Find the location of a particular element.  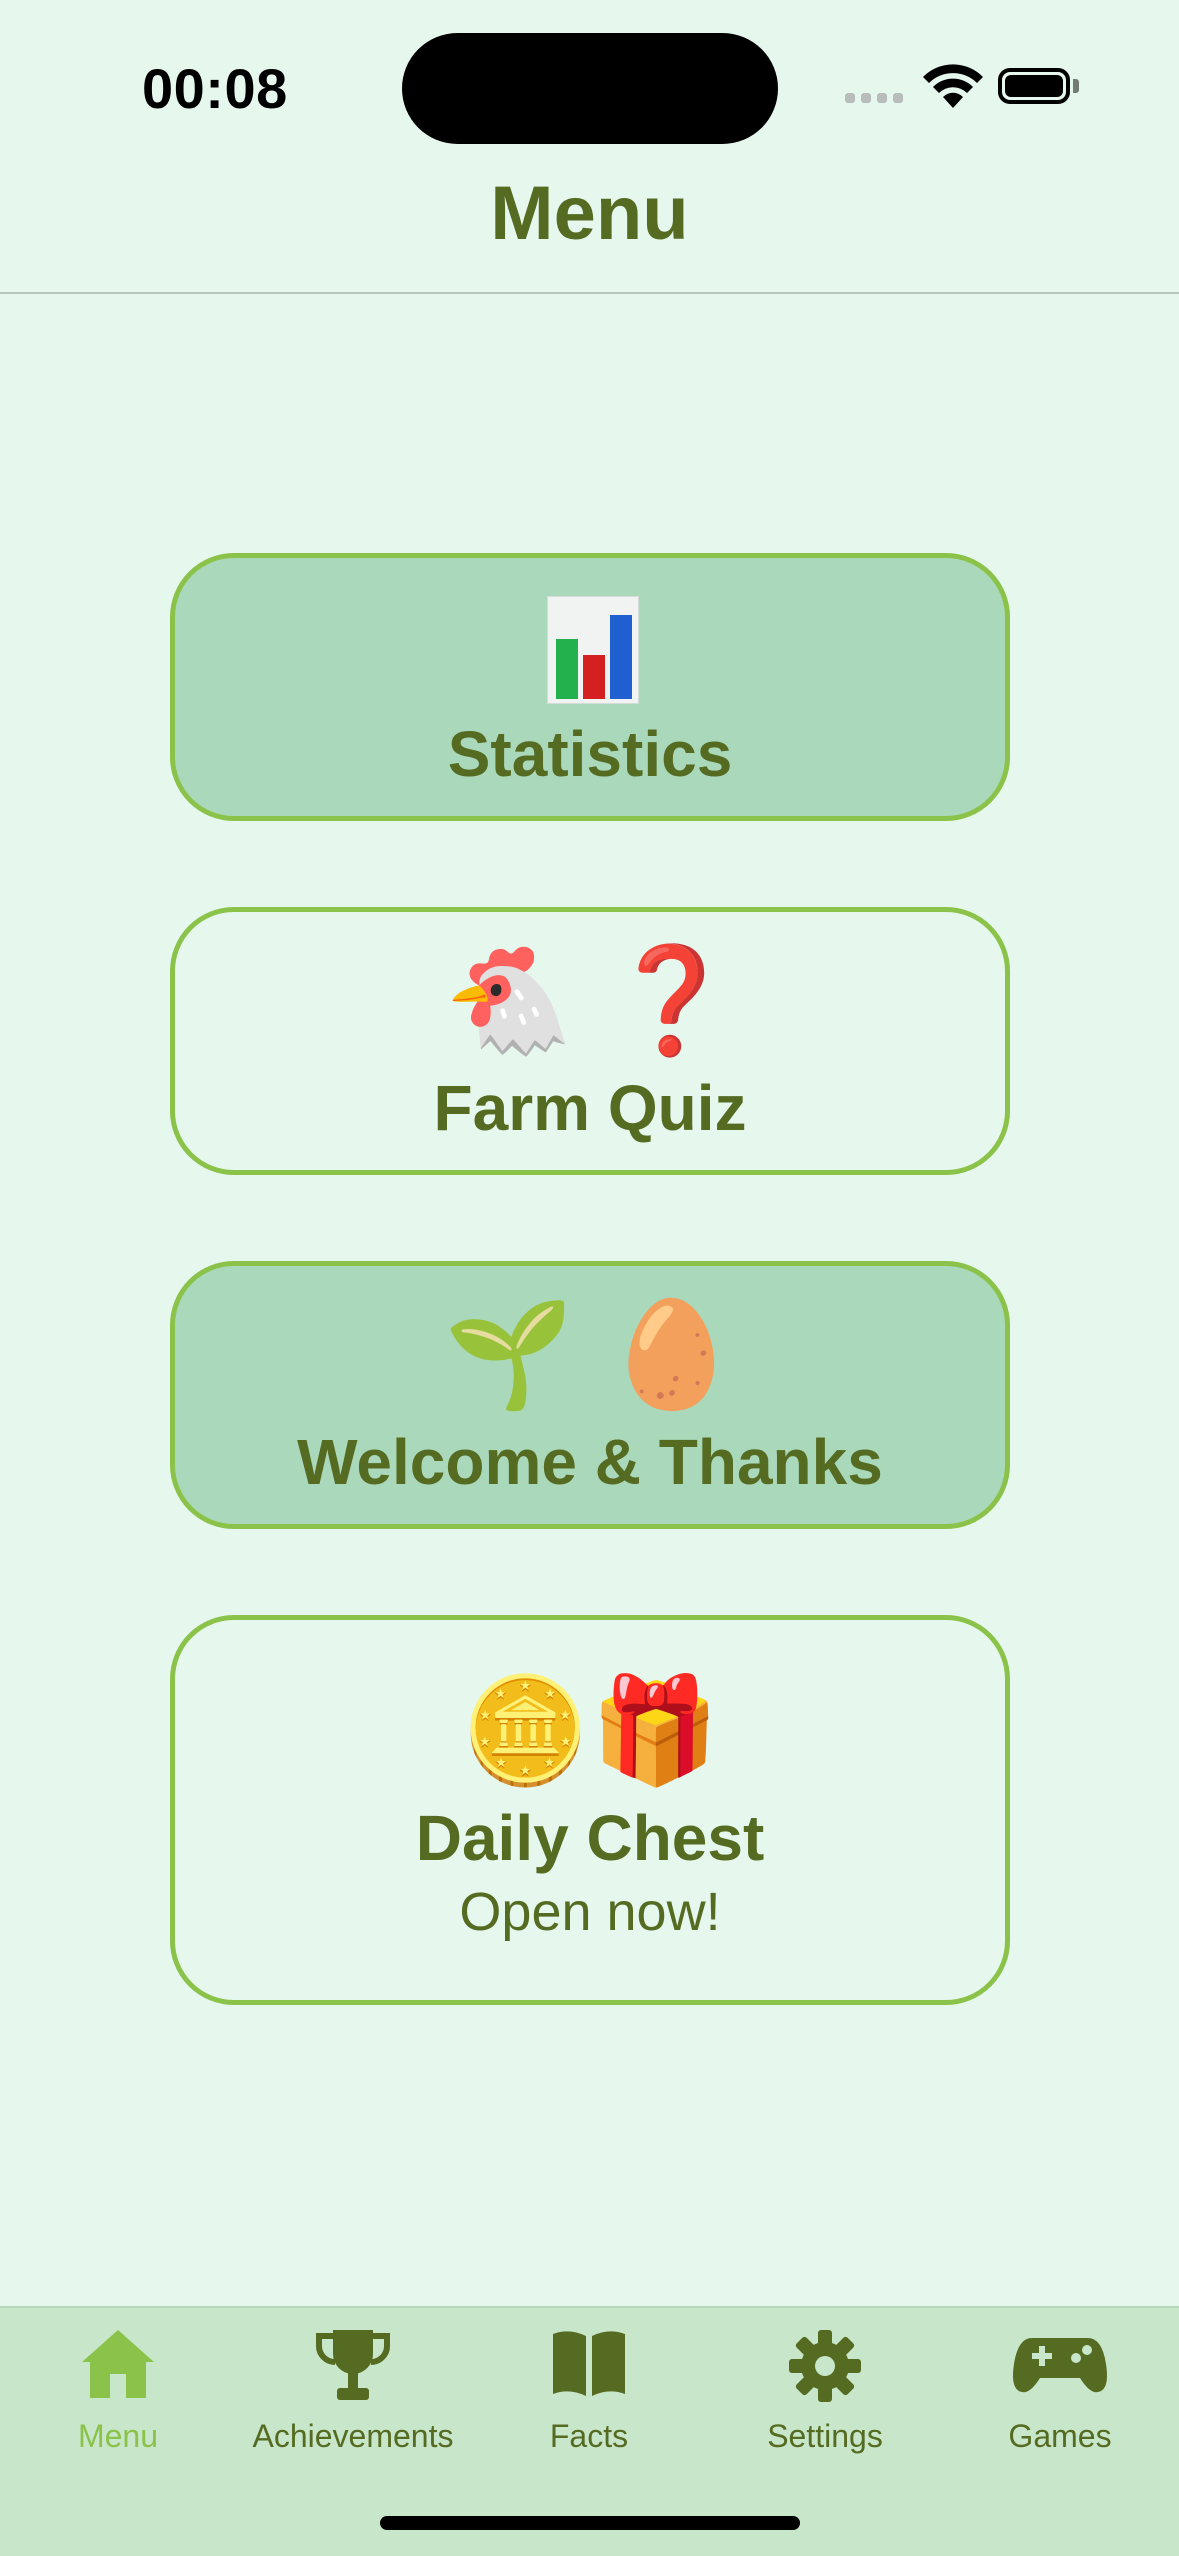

trophy-icon is located at coordinates (353, 2365).